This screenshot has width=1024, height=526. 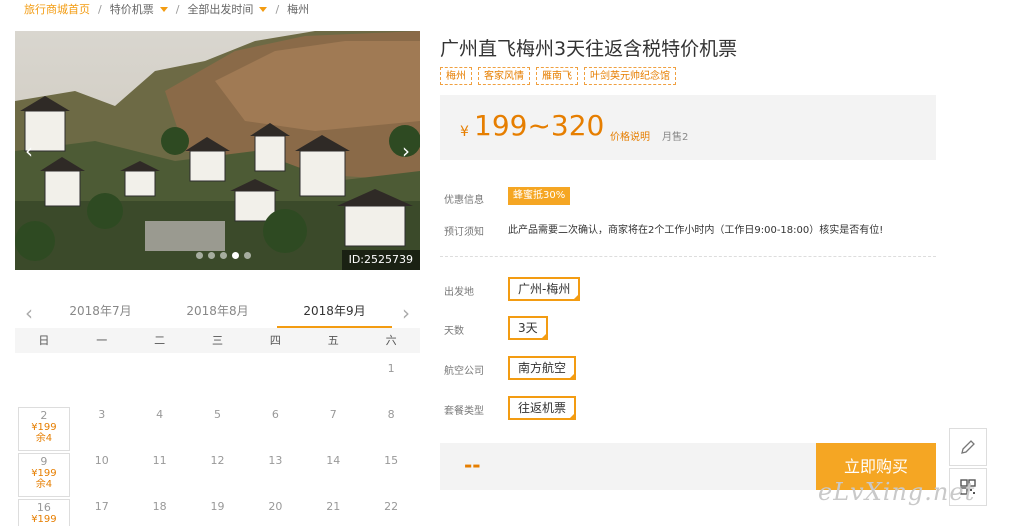 What do you see at coordinates (102, 414) in the screenshot?
I see `calendar-date: 3` at bounding box center [102, 414].